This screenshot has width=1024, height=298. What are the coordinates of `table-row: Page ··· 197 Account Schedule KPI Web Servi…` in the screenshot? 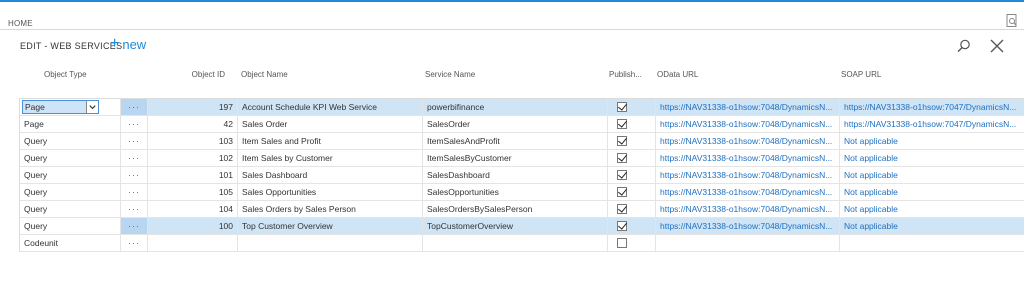 It's located at (521, 107).